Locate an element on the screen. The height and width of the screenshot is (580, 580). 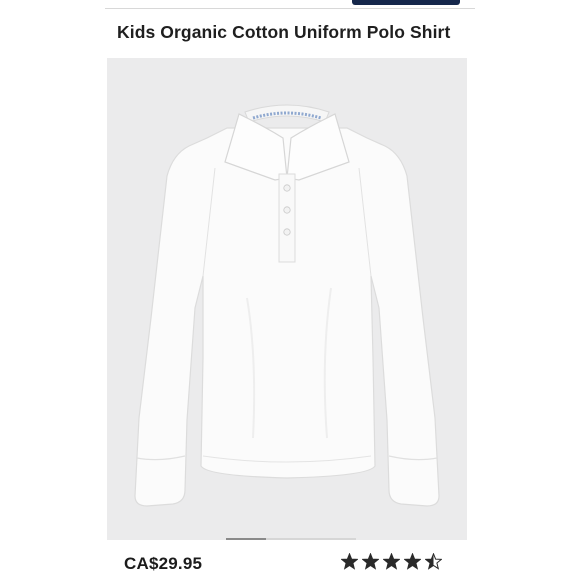
top-divider is located at coordinates (290, 8).